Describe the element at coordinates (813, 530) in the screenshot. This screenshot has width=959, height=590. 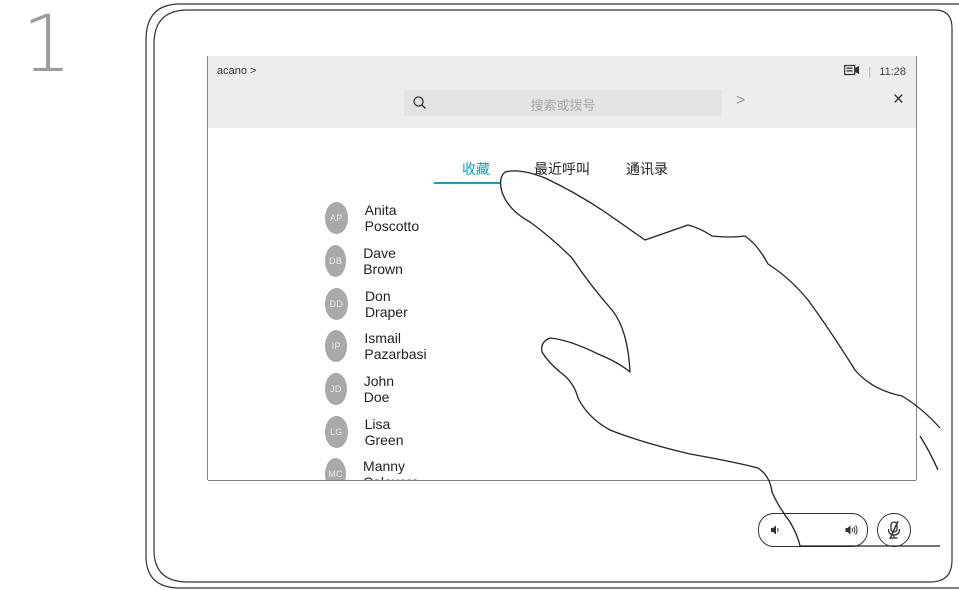
I see `volume-control` at that location.